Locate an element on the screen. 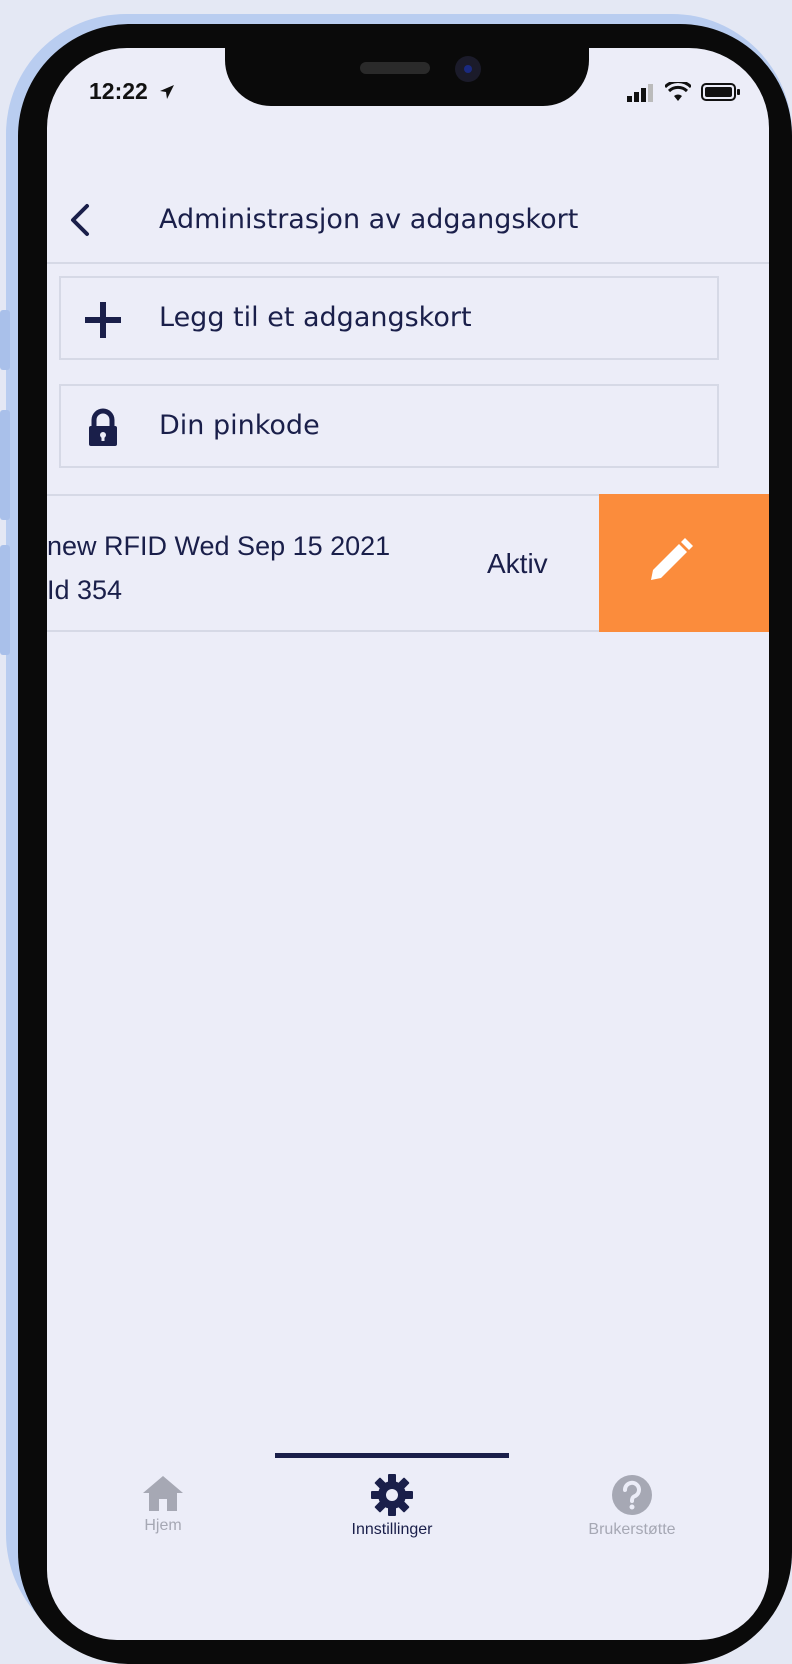 The height and width of the screenshot is (1664, 792). add-access-card-label: Legg til et adgangskort is located at coordinates (315, 317).